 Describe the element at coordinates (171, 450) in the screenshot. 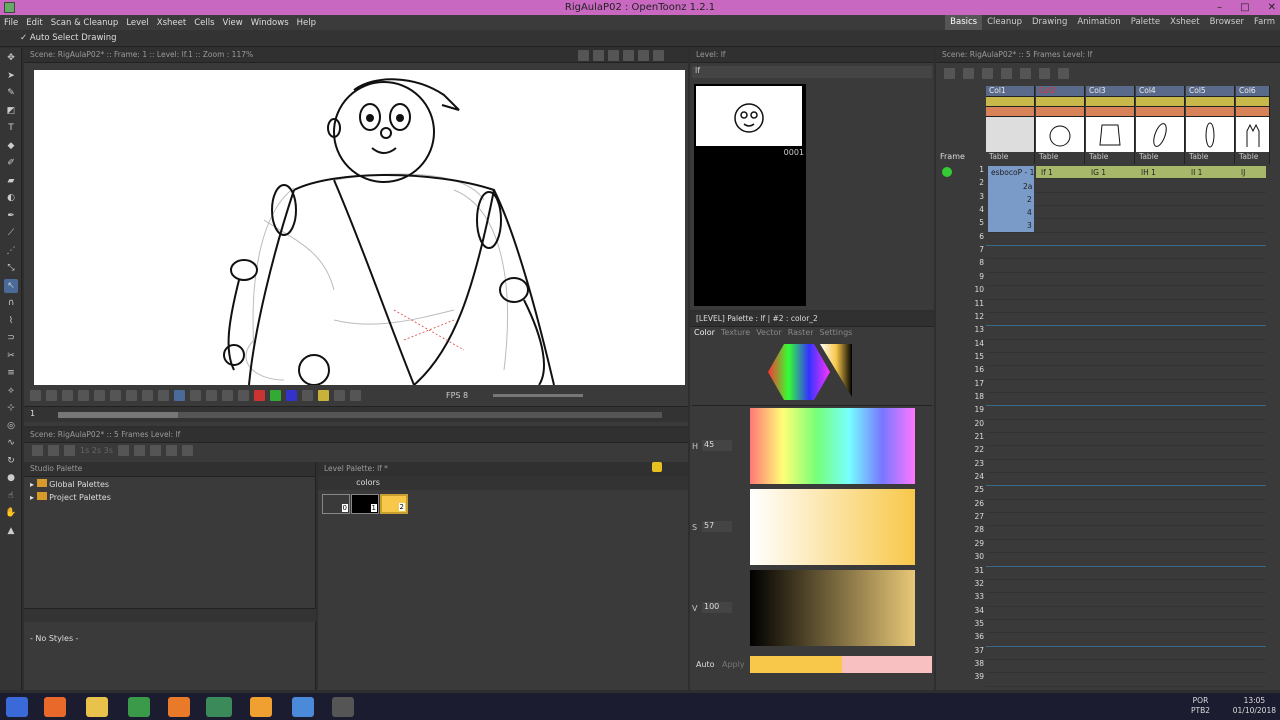

I see `duplicate-icon` at that location.